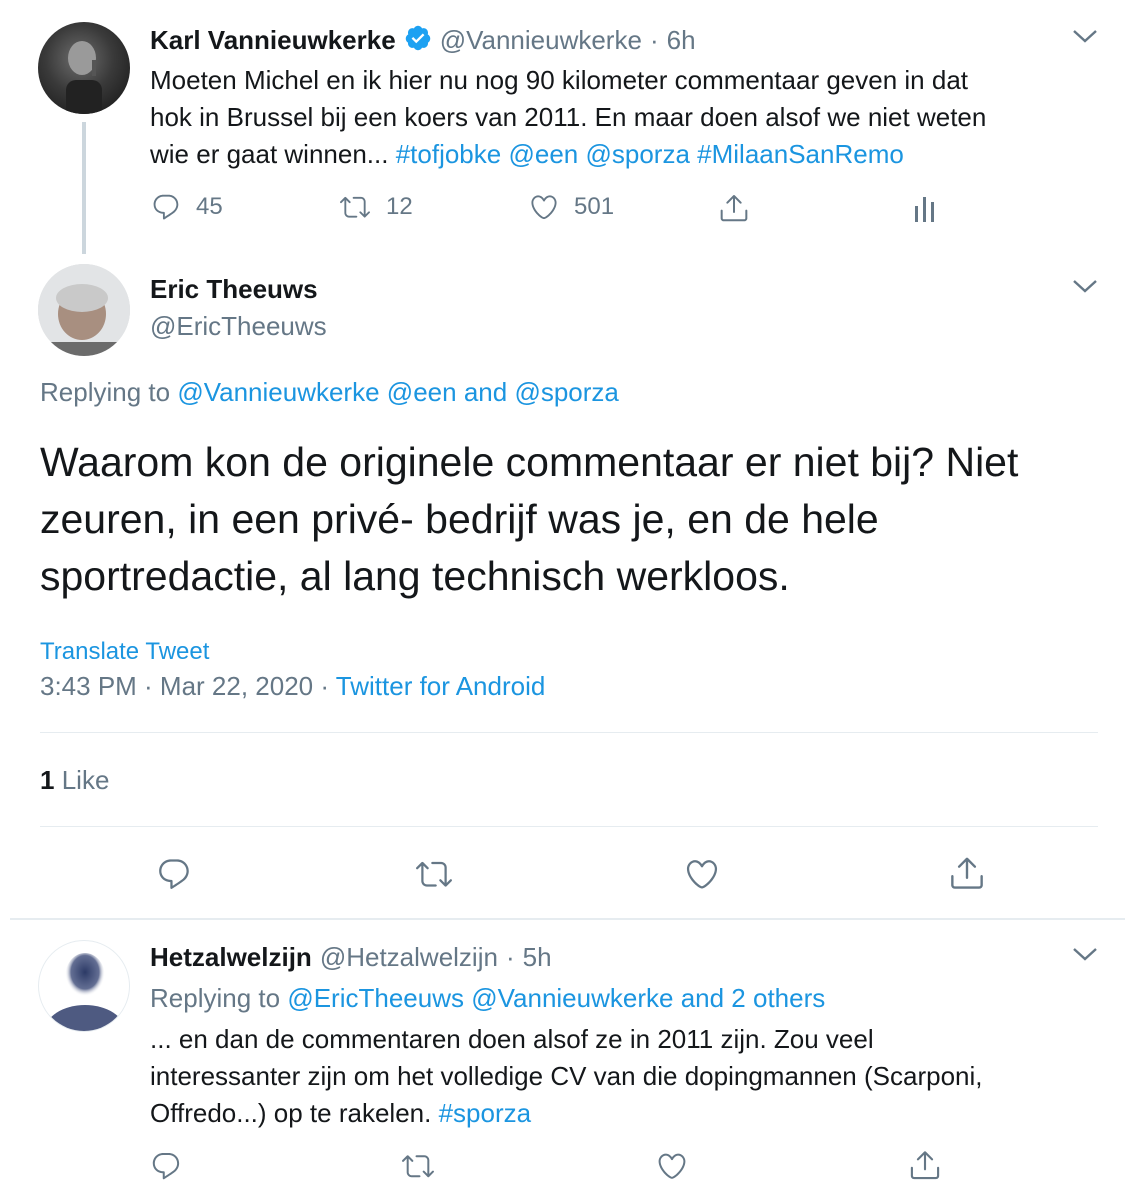  I want to click on tweet3-text-line3-plain: Offredo...) op te rakelen., so click(291, 1113).